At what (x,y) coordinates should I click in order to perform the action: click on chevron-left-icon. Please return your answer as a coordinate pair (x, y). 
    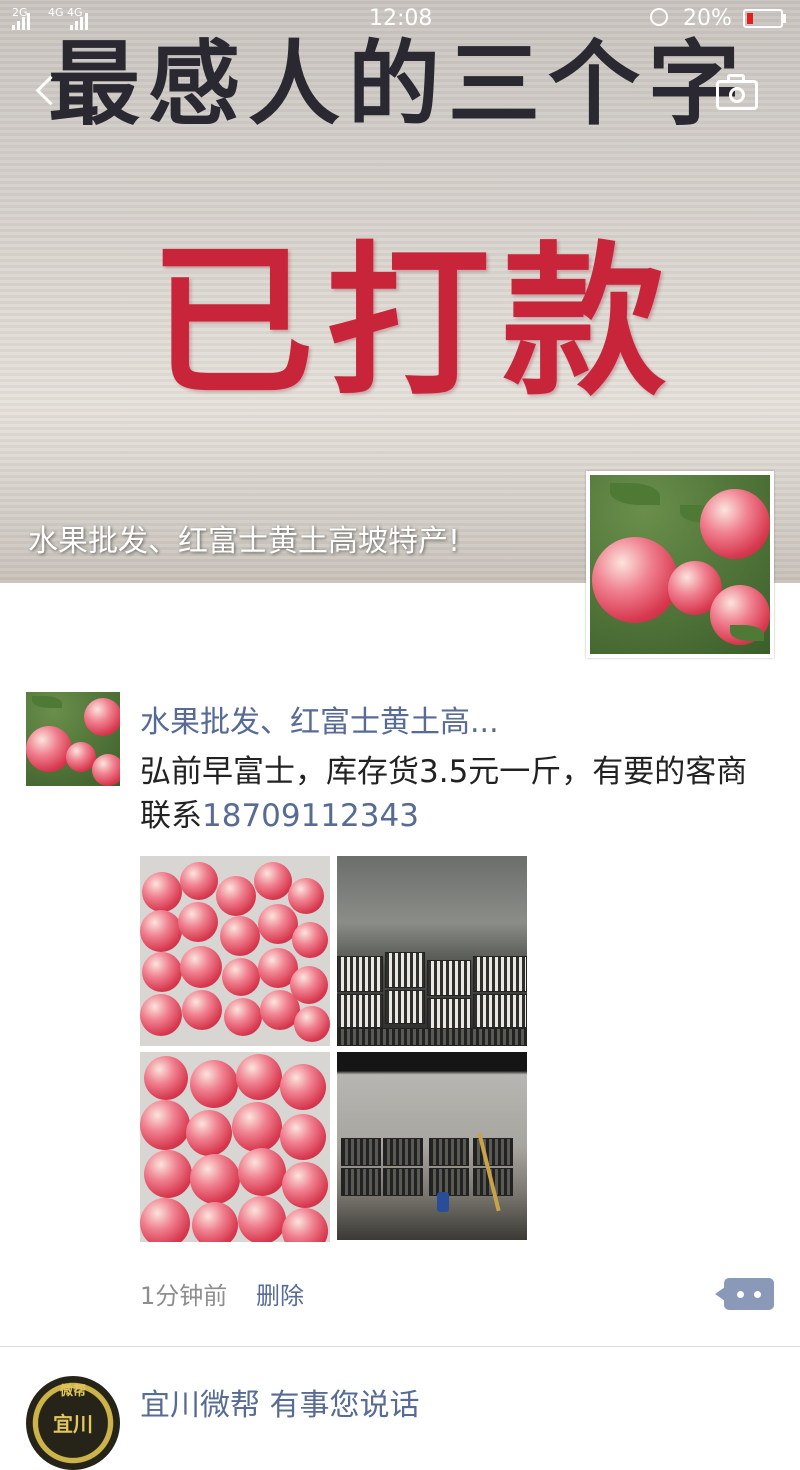
    Looking at the image, I should click on (46, 94).